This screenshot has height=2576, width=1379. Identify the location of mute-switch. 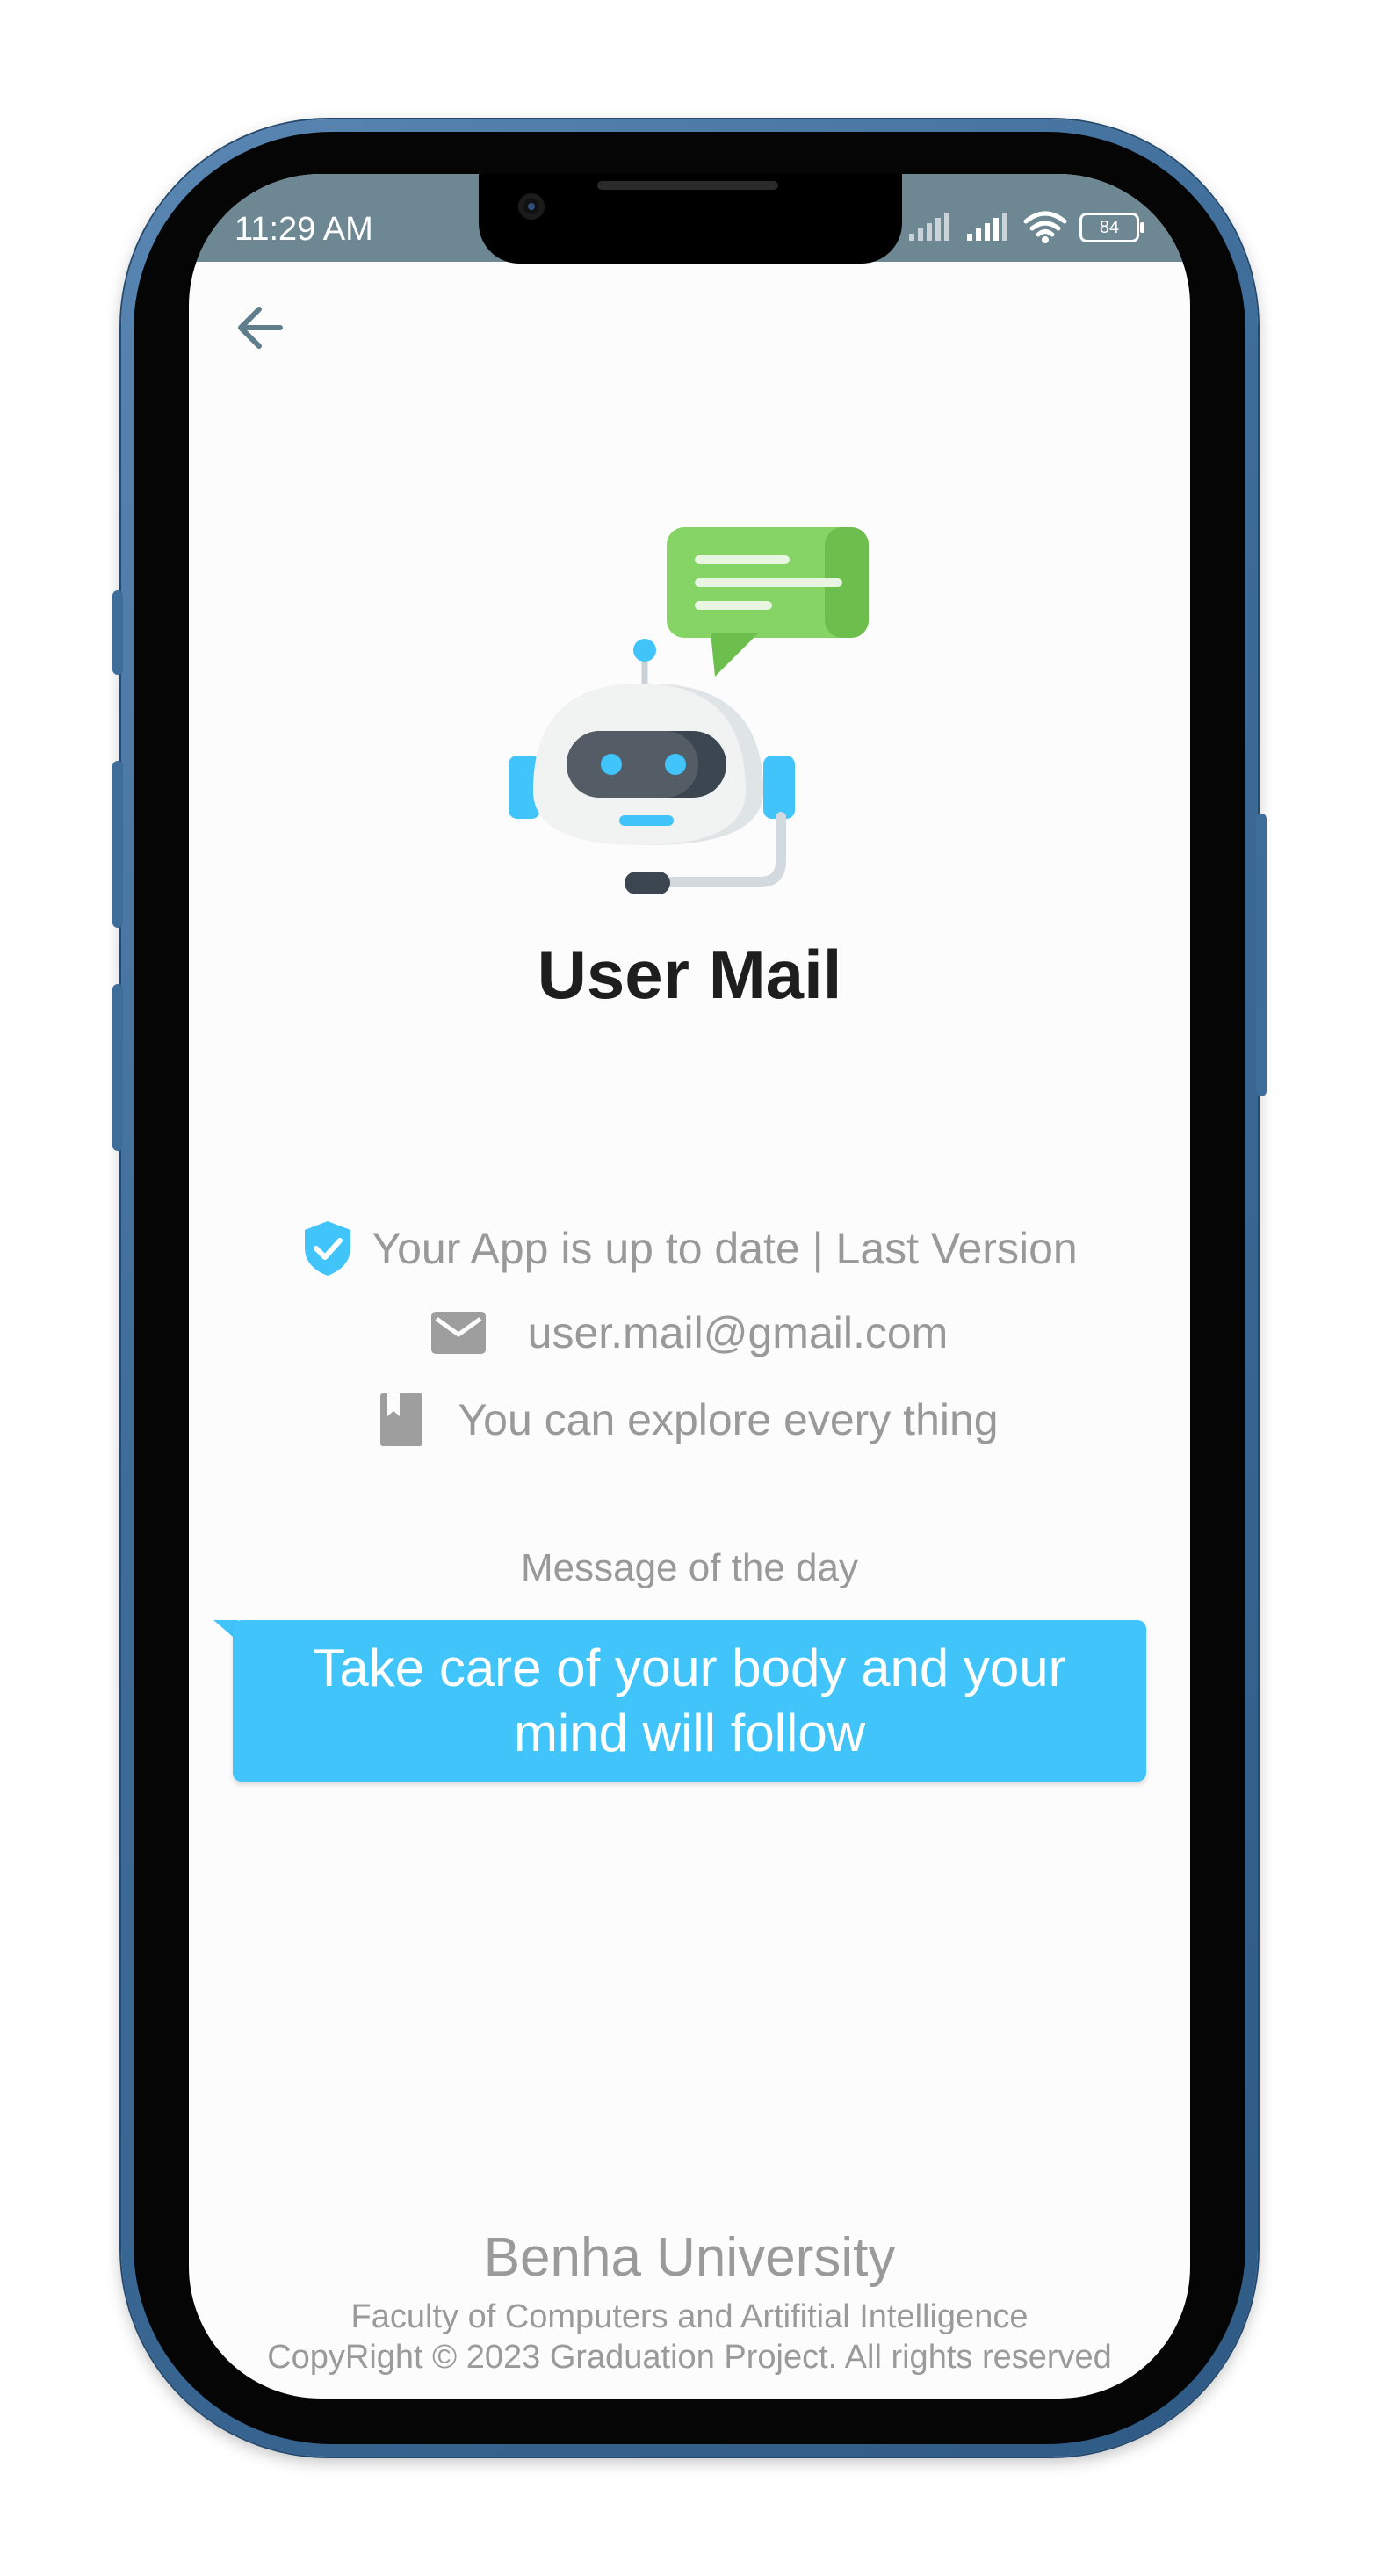
(117, 632).